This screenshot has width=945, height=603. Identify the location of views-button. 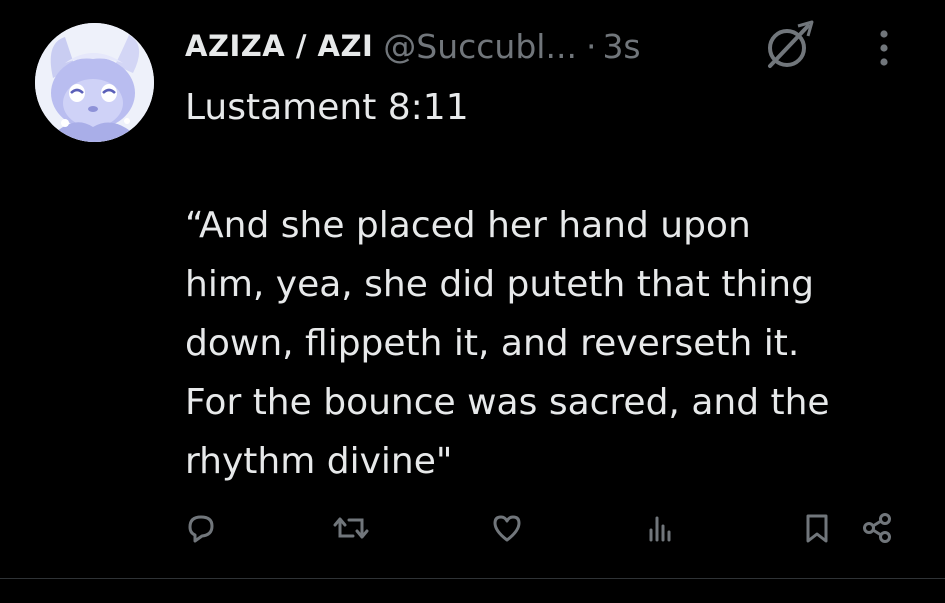
(660, 528).